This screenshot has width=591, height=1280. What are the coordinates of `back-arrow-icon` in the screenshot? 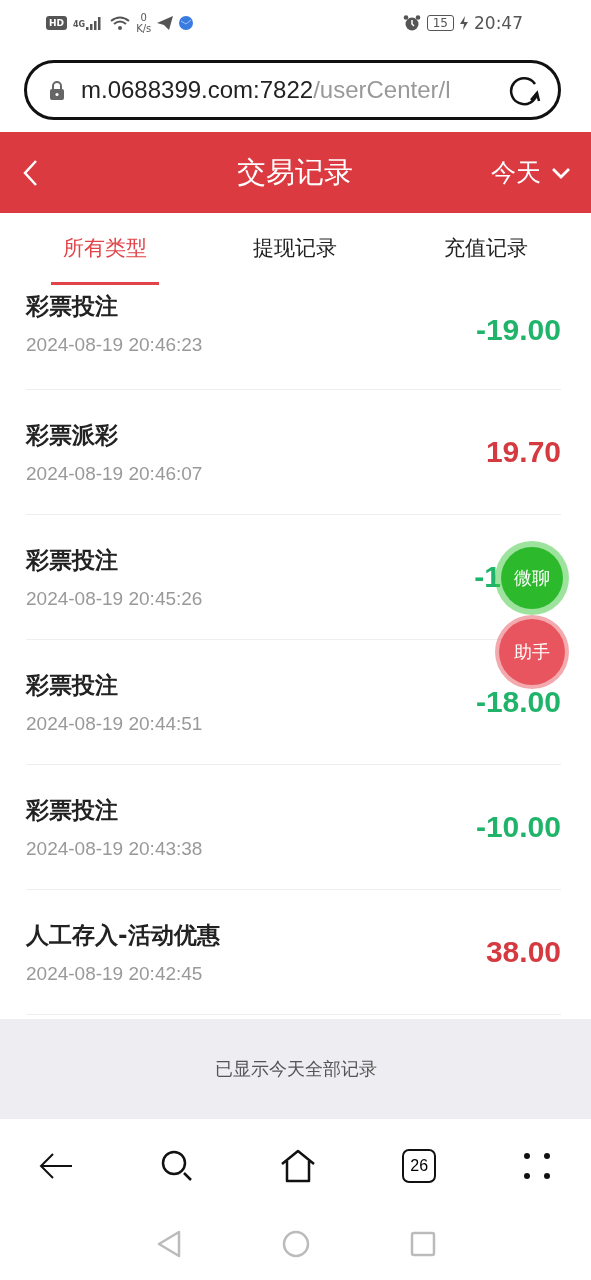 It's located at (56, 1165).